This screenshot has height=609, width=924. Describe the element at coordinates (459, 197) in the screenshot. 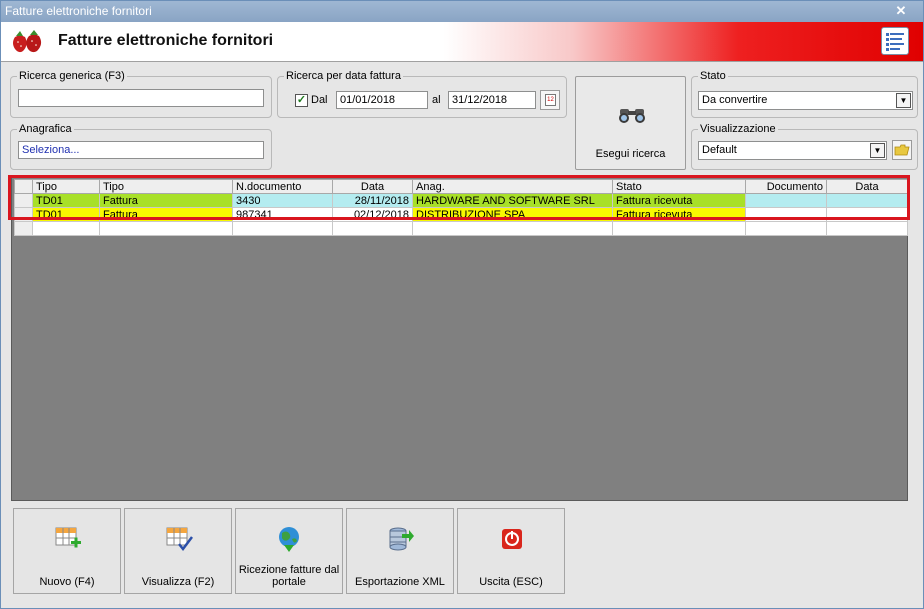

I see `highlight-outline` at that location.